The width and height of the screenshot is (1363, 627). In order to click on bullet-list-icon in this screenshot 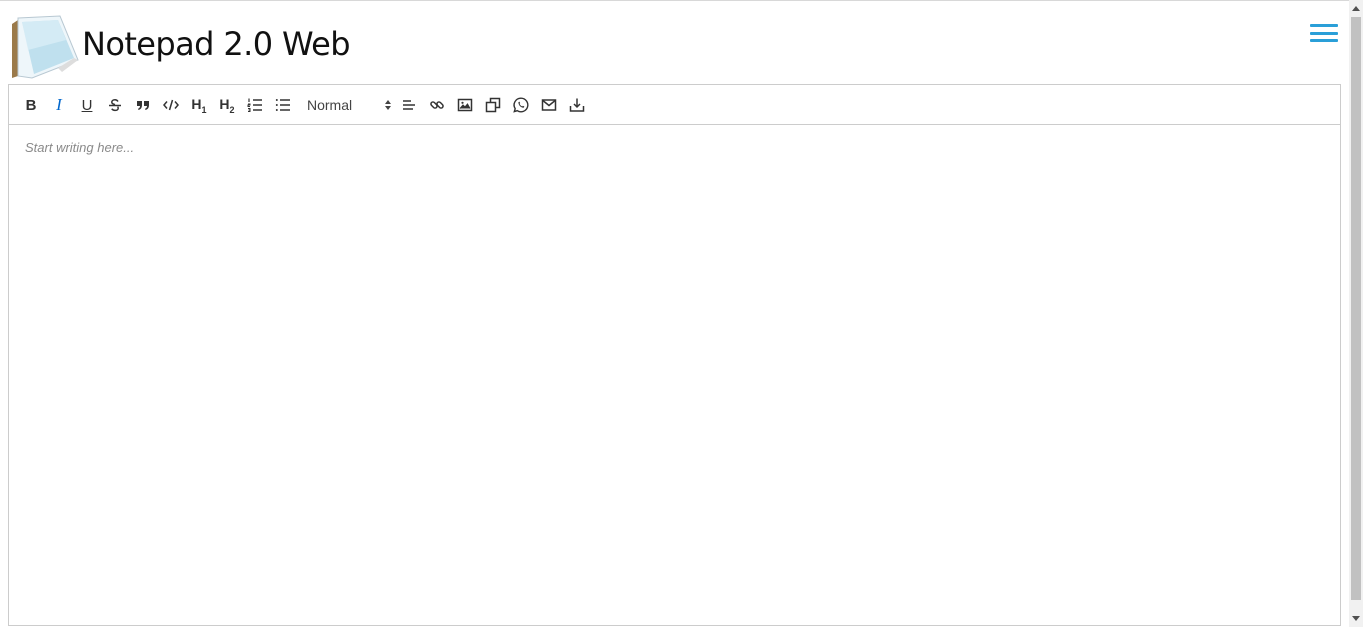, I will do `click(282, 105)`.